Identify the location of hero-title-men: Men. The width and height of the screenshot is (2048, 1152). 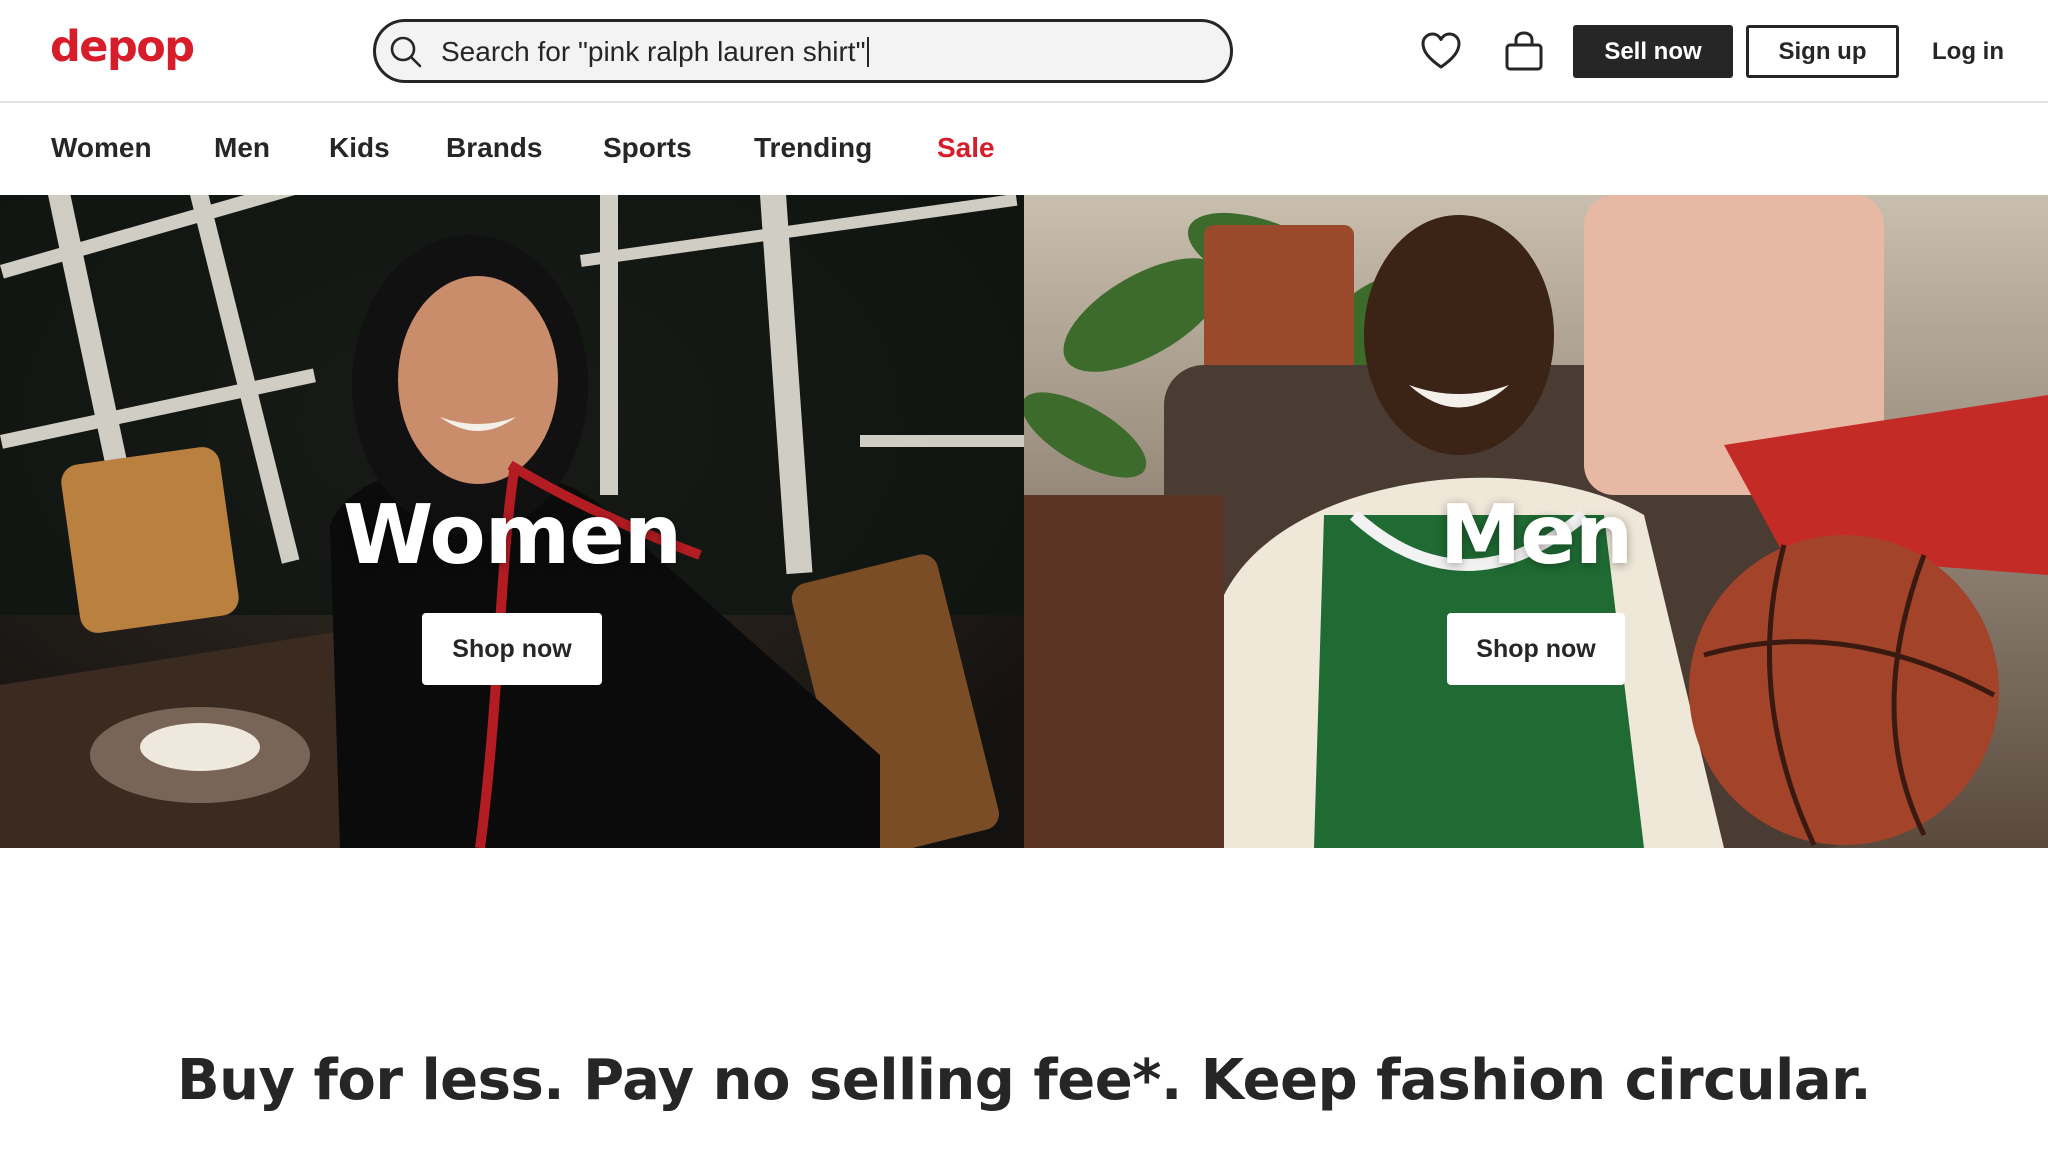
(1536, 535).